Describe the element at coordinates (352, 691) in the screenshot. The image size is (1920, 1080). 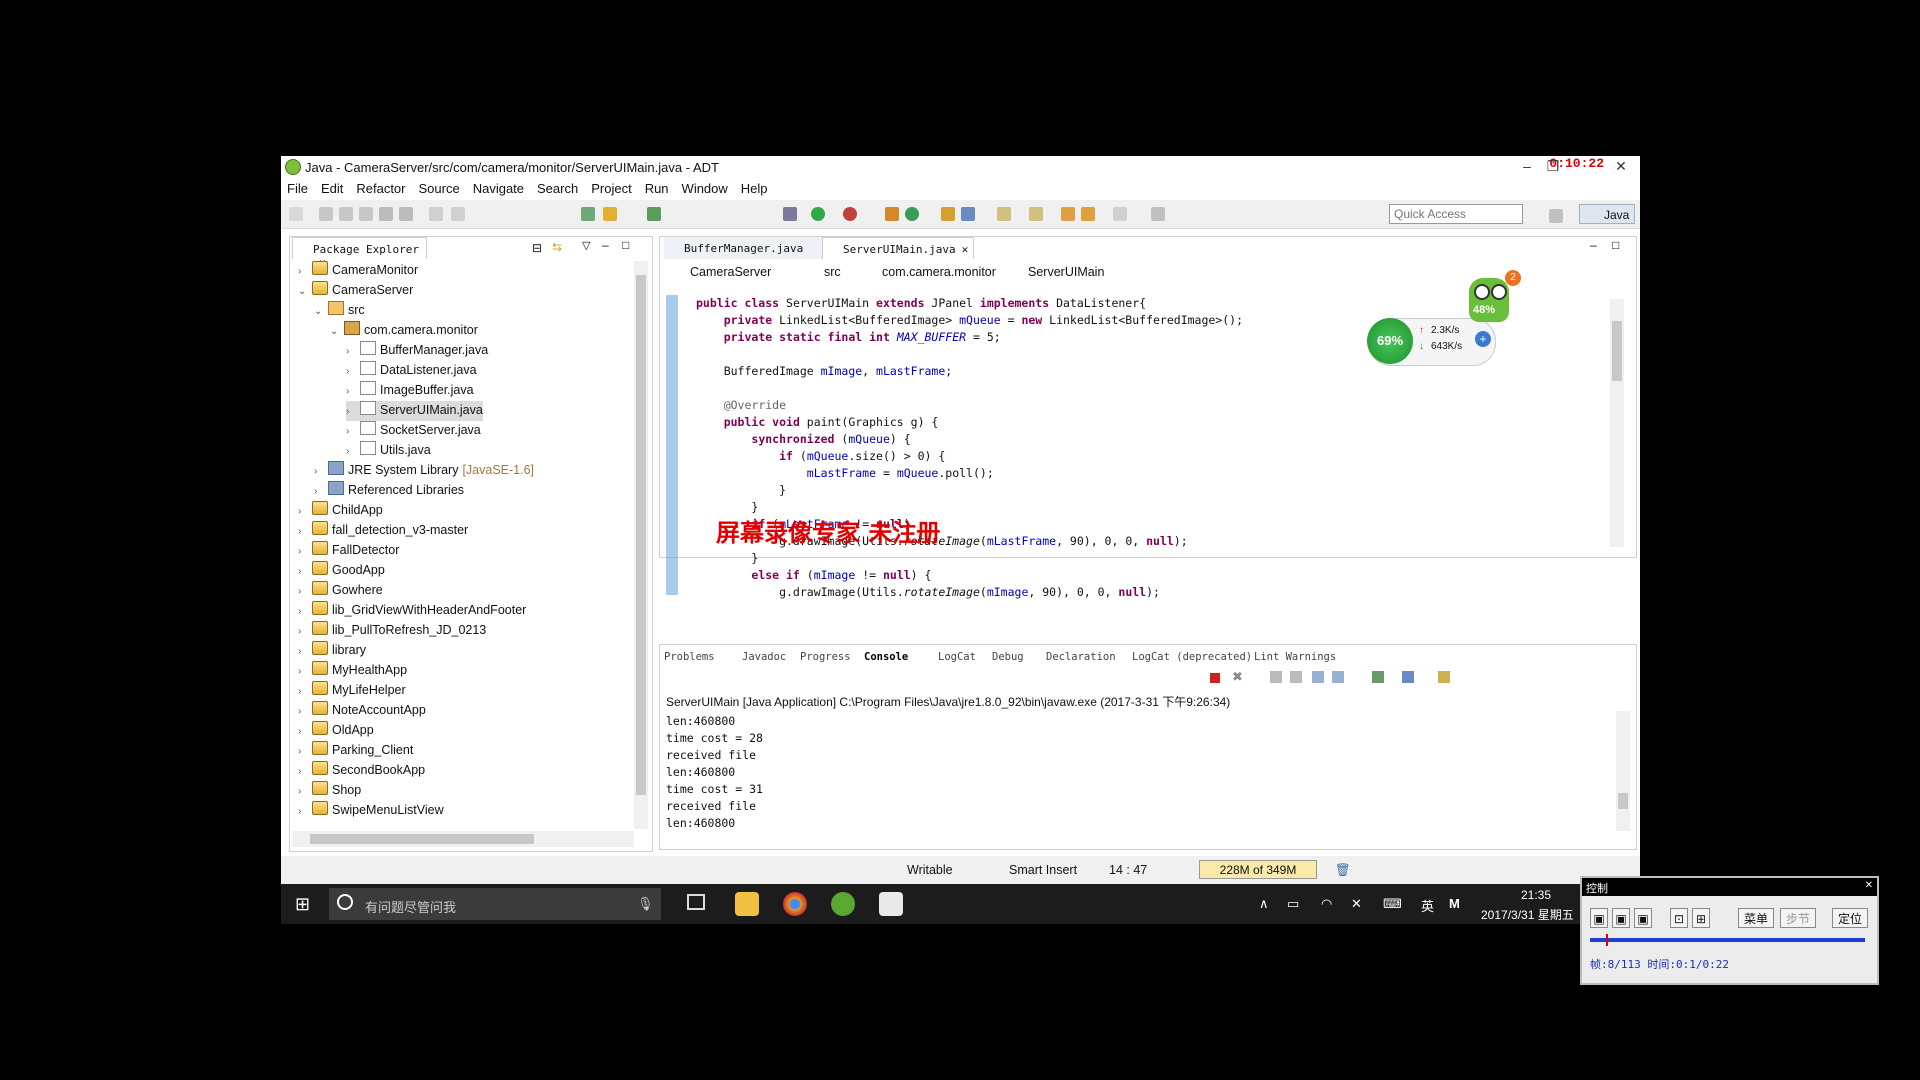
I see `tree-item: › MyLifeHelper` at that location.